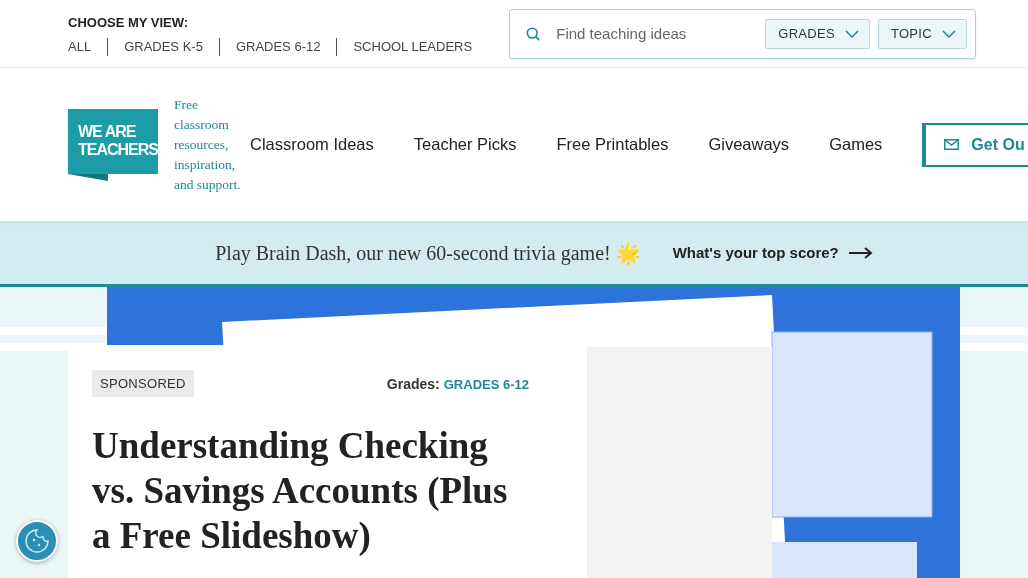 Image resolution: width=1028 pixels, height=578 pixels. Describe the element at coordinates (533, 33) in the screenshot. I see `search-icon` at that location.